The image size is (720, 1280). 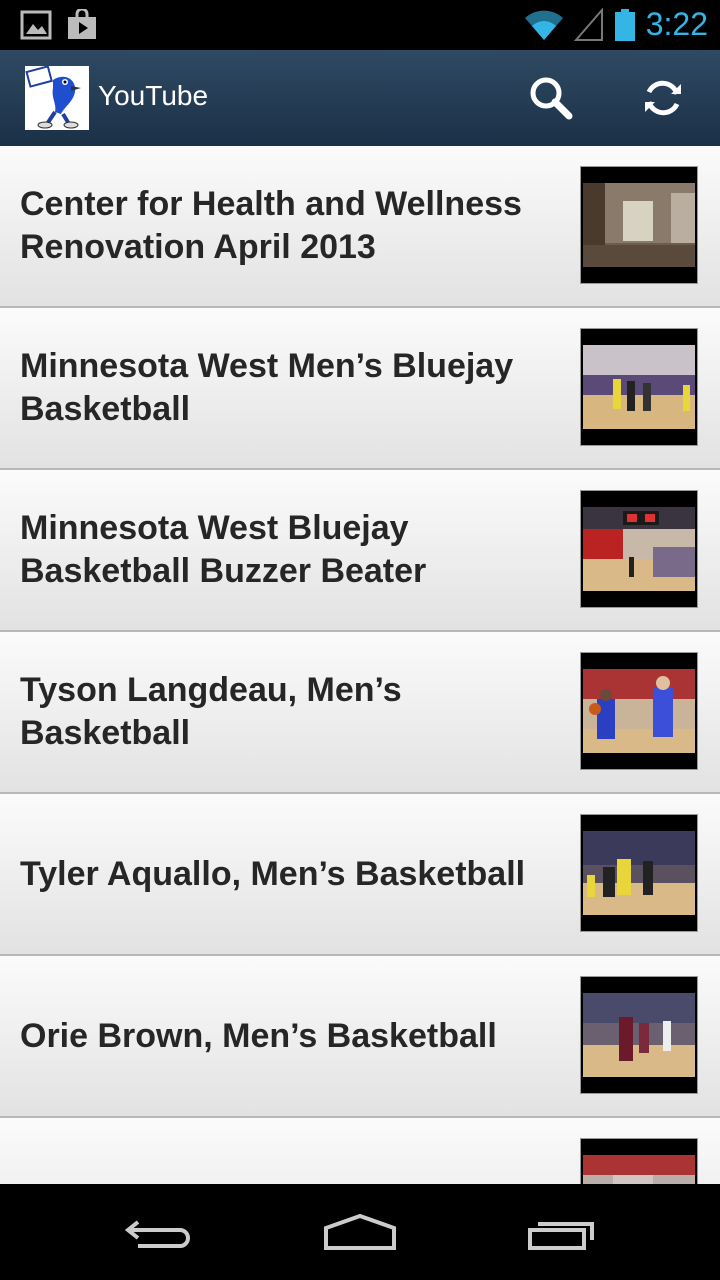 I want to click on video-list-item: Orie Brown, Men’s Basketball, so click(x=360, y=1037).